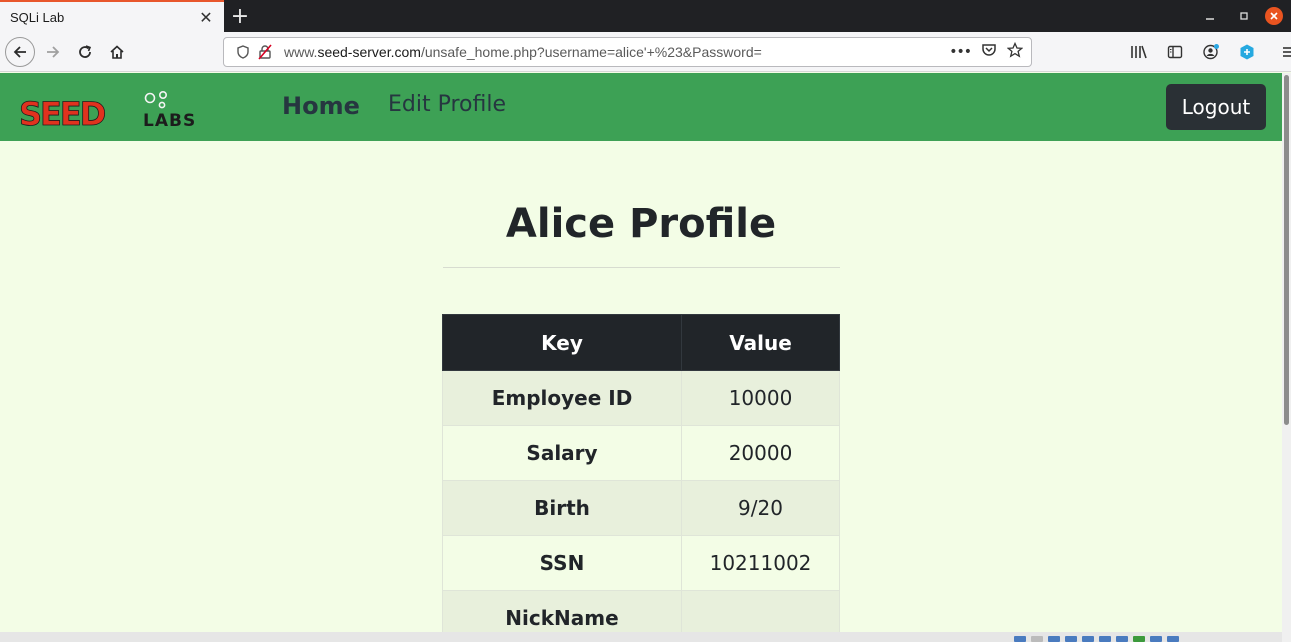 Image resolution: width=1291 pixels, height=642 pixels. What do you see at coordinates (1015, 51) in the screenshot?
I see `bookmark-star-icon` at bounding box center [1015, 51].